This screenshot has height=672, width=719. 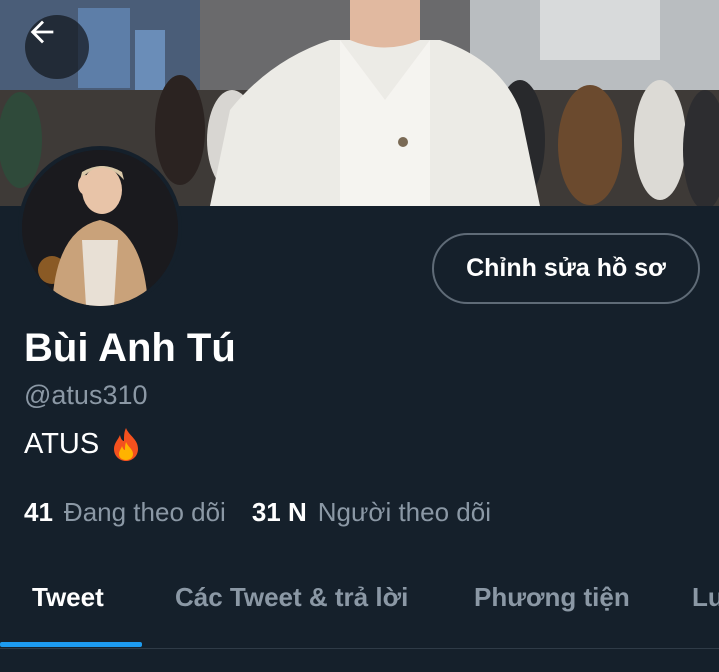 I want to click on followers-count: 31 N, so click(x=279, y=512).